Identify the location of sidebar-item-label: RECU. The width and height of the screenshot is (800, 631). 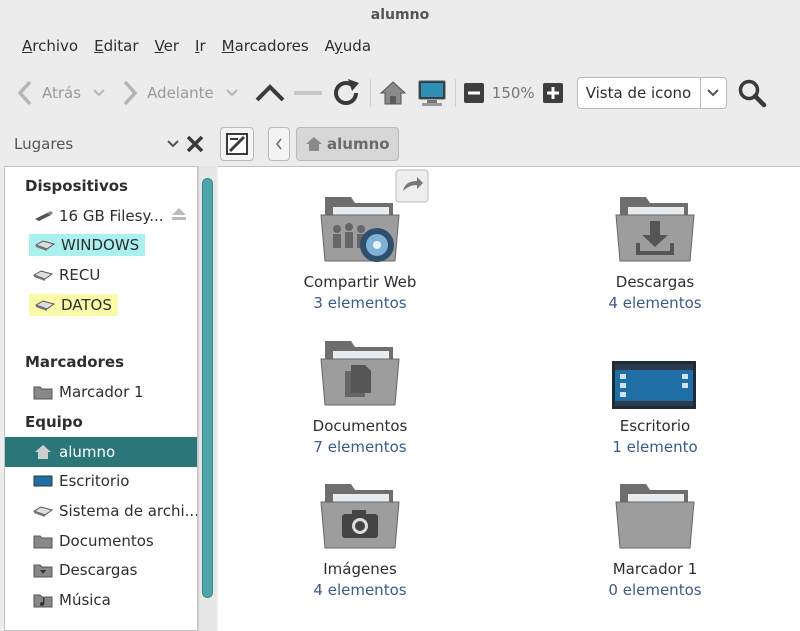
(80, 274).